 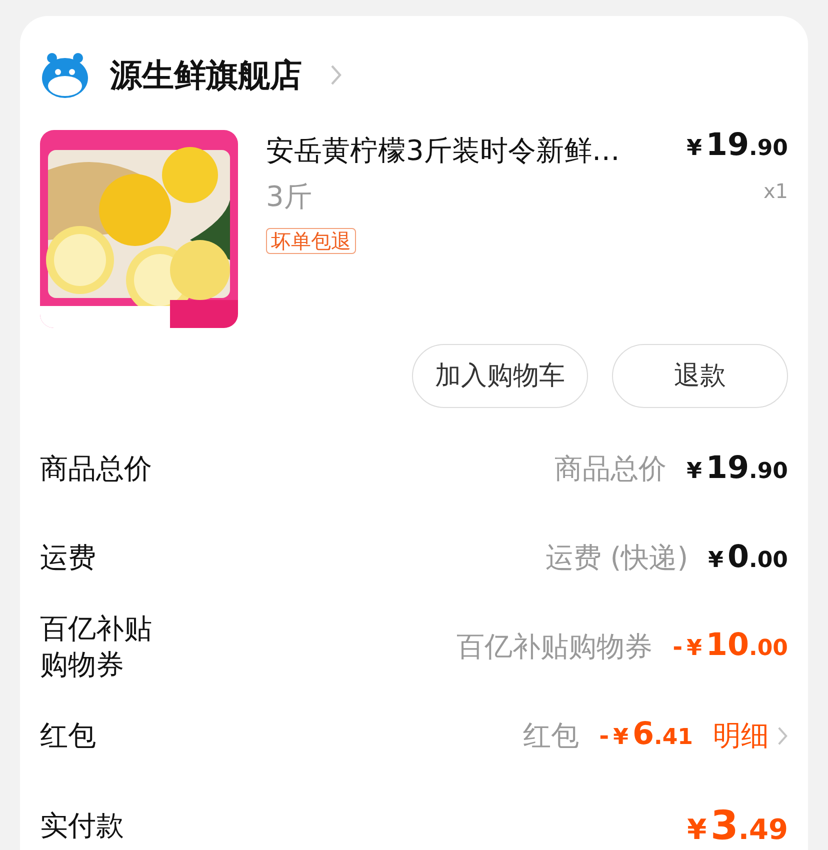 What do you see at coordinates (700, 376) in the screenshot?
I see `action-button: 退款` at bounding box center [700, 376].